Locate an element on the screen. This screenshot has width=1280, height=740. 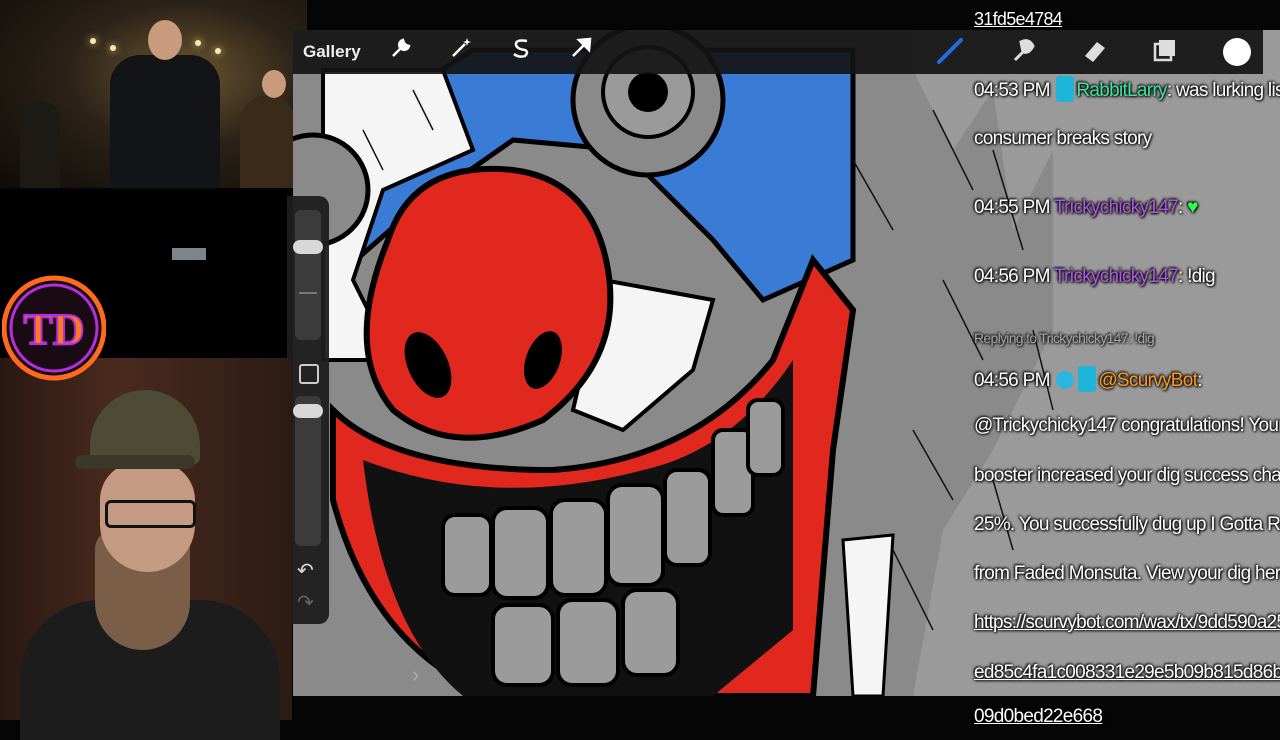
undo-icon: ↶ is located at coordinates (305, 570).